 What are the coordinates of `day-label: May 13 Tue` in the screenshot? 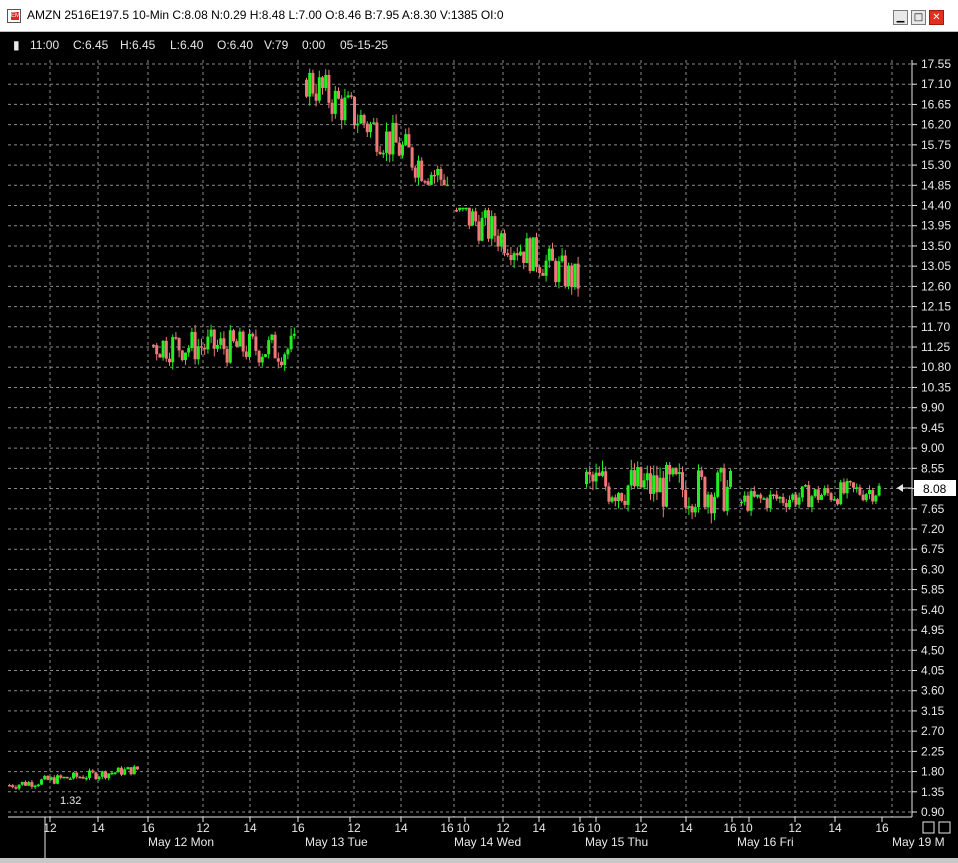 It's located at (336, 842).